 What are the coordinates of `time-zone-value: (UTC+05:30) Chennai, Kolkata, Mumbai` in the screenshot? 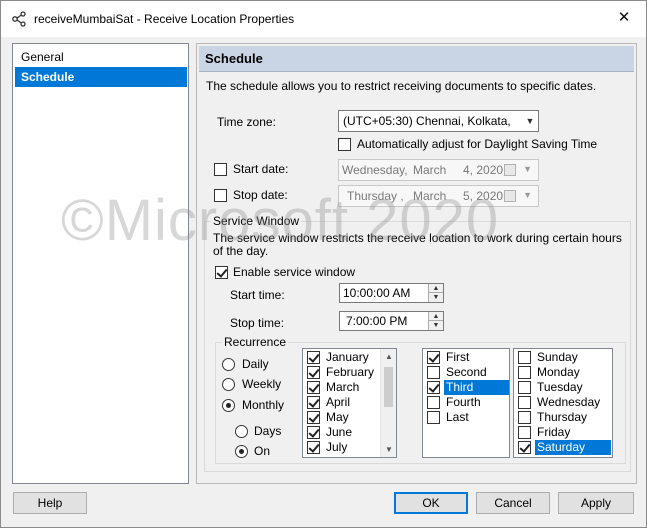 It's located at (427, 121).